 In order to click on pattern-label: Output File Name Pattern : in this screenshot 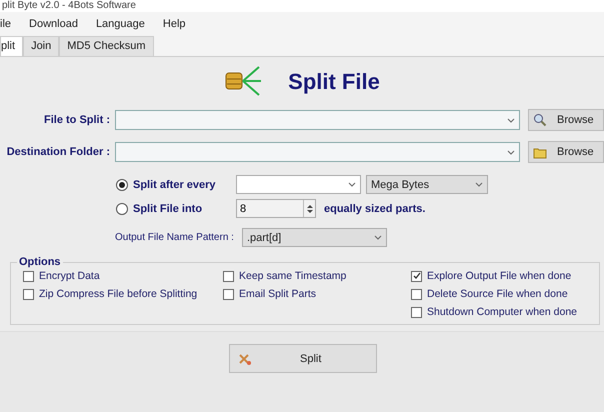, I will do `click(174, 237)`.